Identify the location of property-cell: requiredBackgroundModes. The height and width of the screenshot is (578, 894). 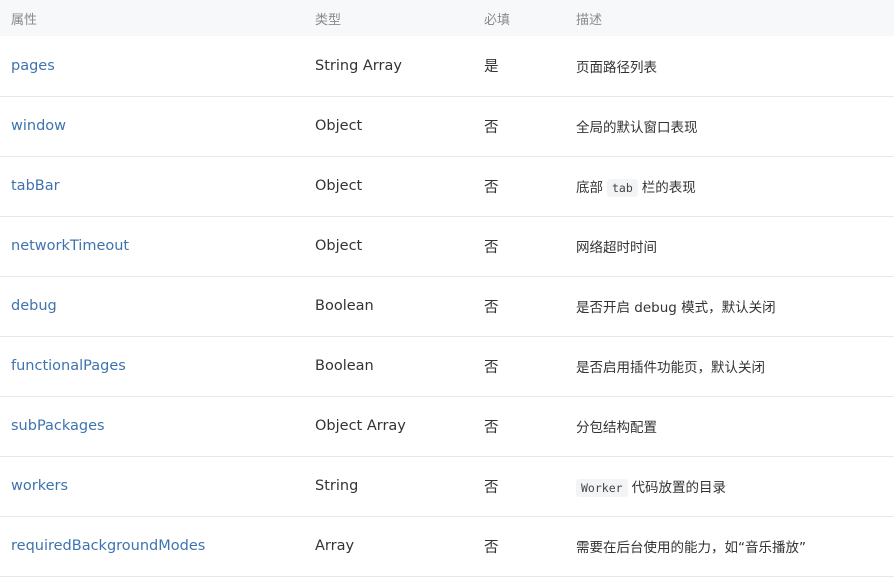
(152, 546).